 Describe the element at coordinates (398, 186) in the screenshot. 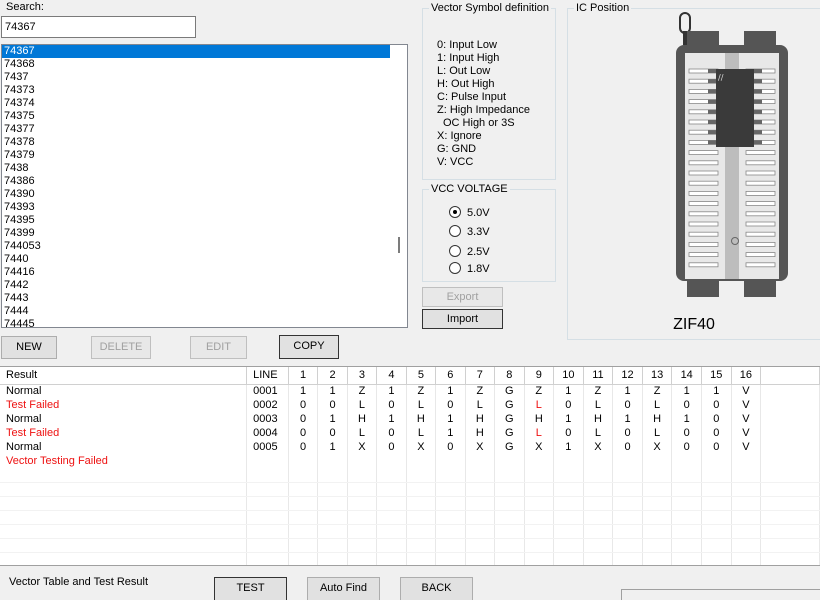

I see `ic-list-scrollbar` at that location.